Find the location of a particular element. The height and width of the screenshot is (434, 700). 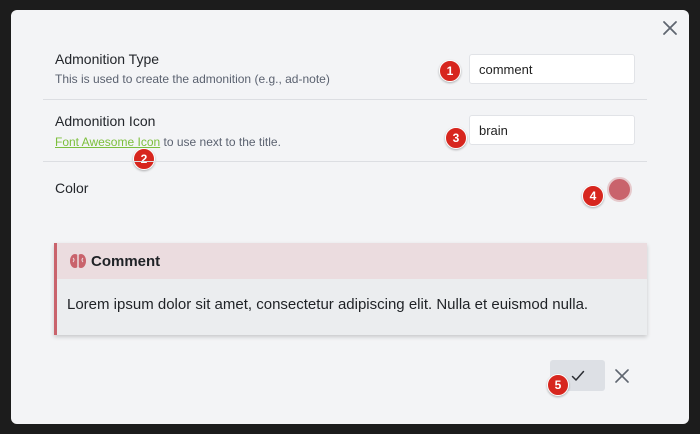

callout-badge-2: 2 is located at coordinates (144, 159).